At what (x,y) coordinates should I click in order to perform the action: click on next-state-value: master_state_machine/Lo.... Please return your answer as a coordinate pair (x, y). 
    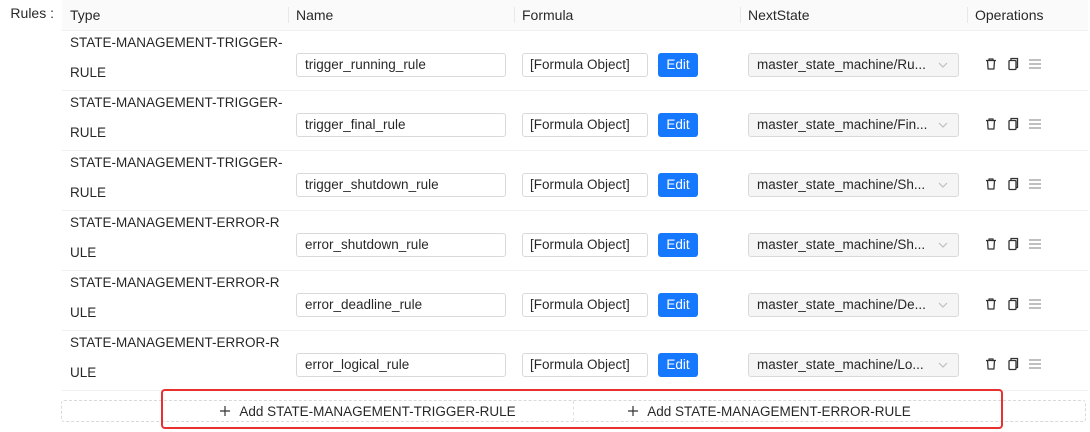
    Looking at the image, I should click on (840, 364).